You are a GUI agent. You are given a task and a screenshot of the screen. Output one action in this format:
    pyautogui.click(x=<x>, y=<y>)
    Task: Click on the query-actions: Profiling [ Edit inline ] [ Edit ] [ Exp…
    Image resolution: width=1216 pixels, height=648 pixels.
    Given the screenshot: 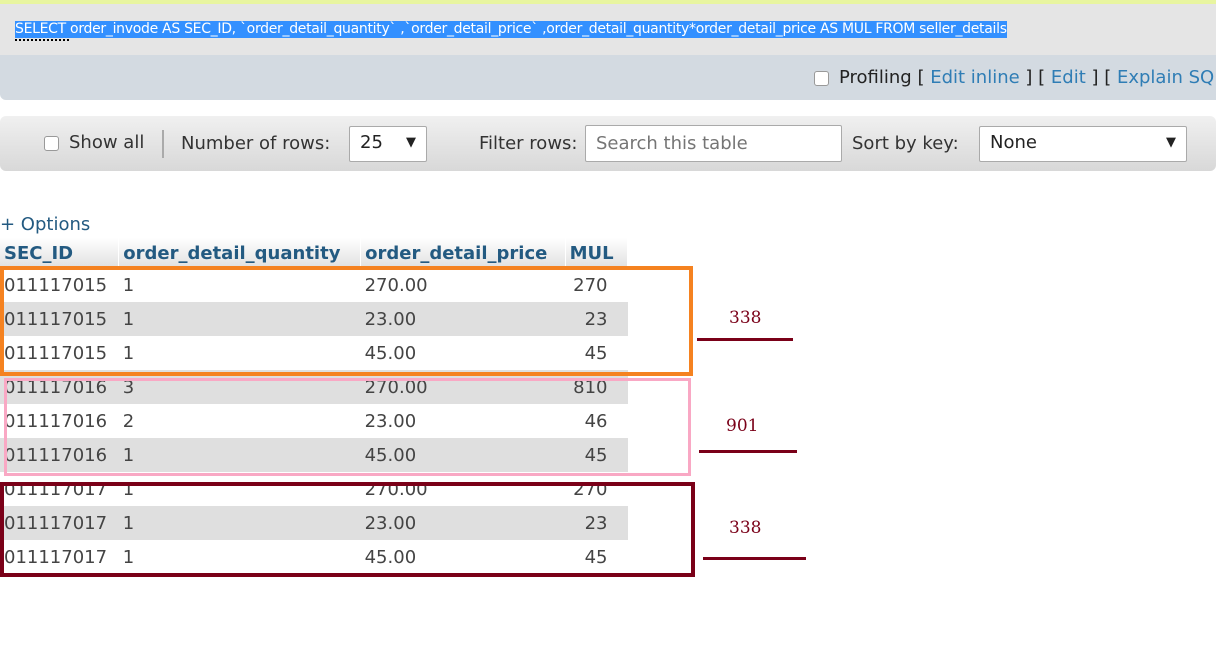 What is the action you would take?
    pyautogui.click(x=1015, y=77)
    